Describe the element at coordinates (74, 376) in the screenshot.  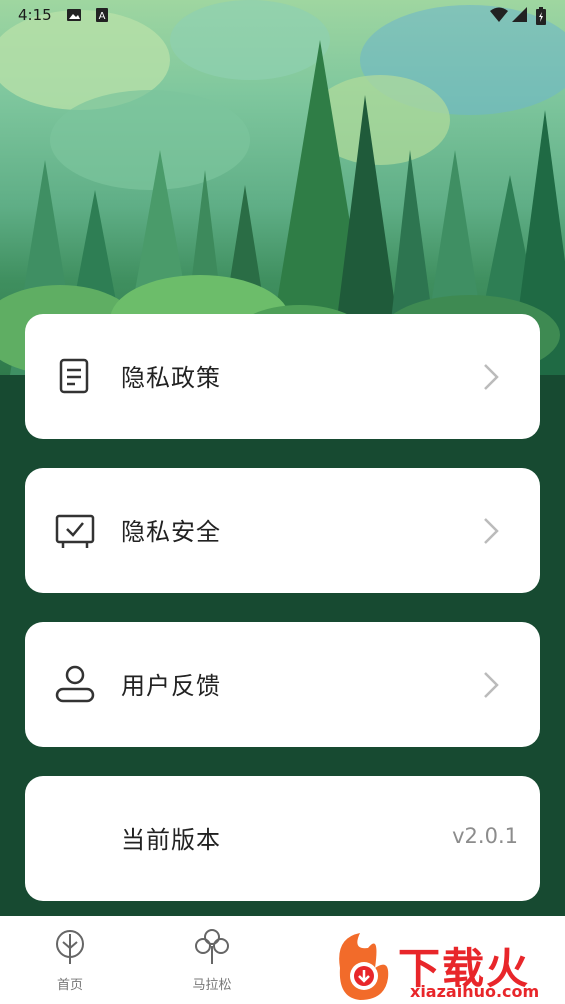
I see `document-icon` at that location.